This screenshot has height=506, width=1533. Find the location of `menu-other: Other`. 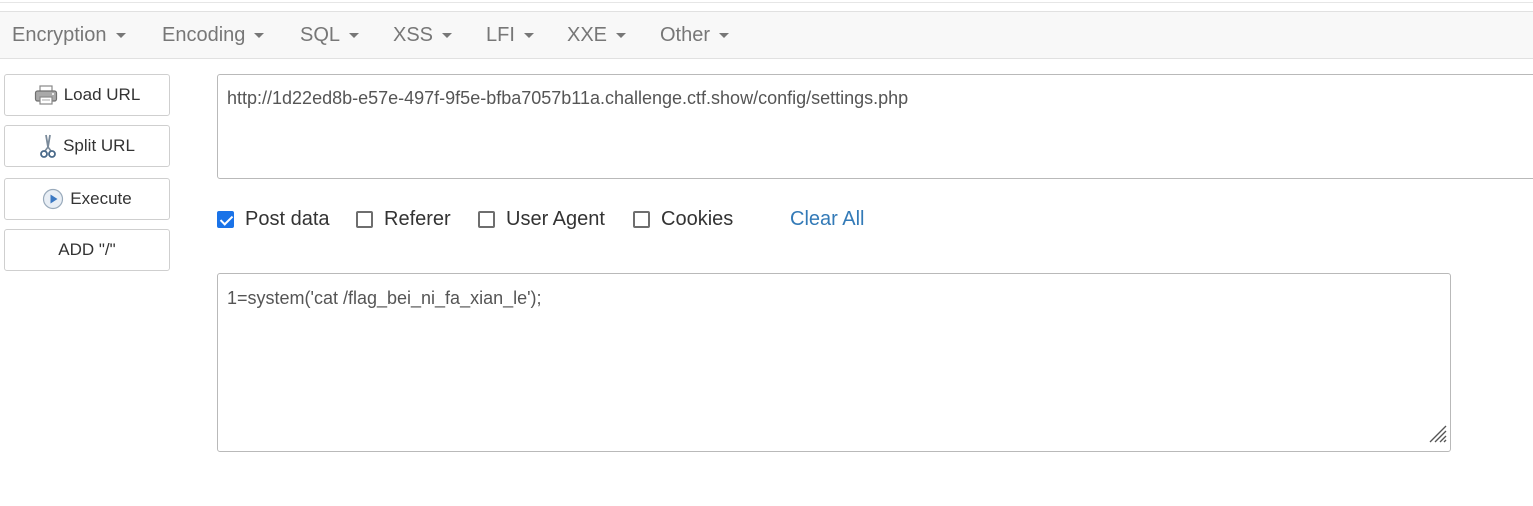

menu-other: Other is located at coordinates (695, 35).